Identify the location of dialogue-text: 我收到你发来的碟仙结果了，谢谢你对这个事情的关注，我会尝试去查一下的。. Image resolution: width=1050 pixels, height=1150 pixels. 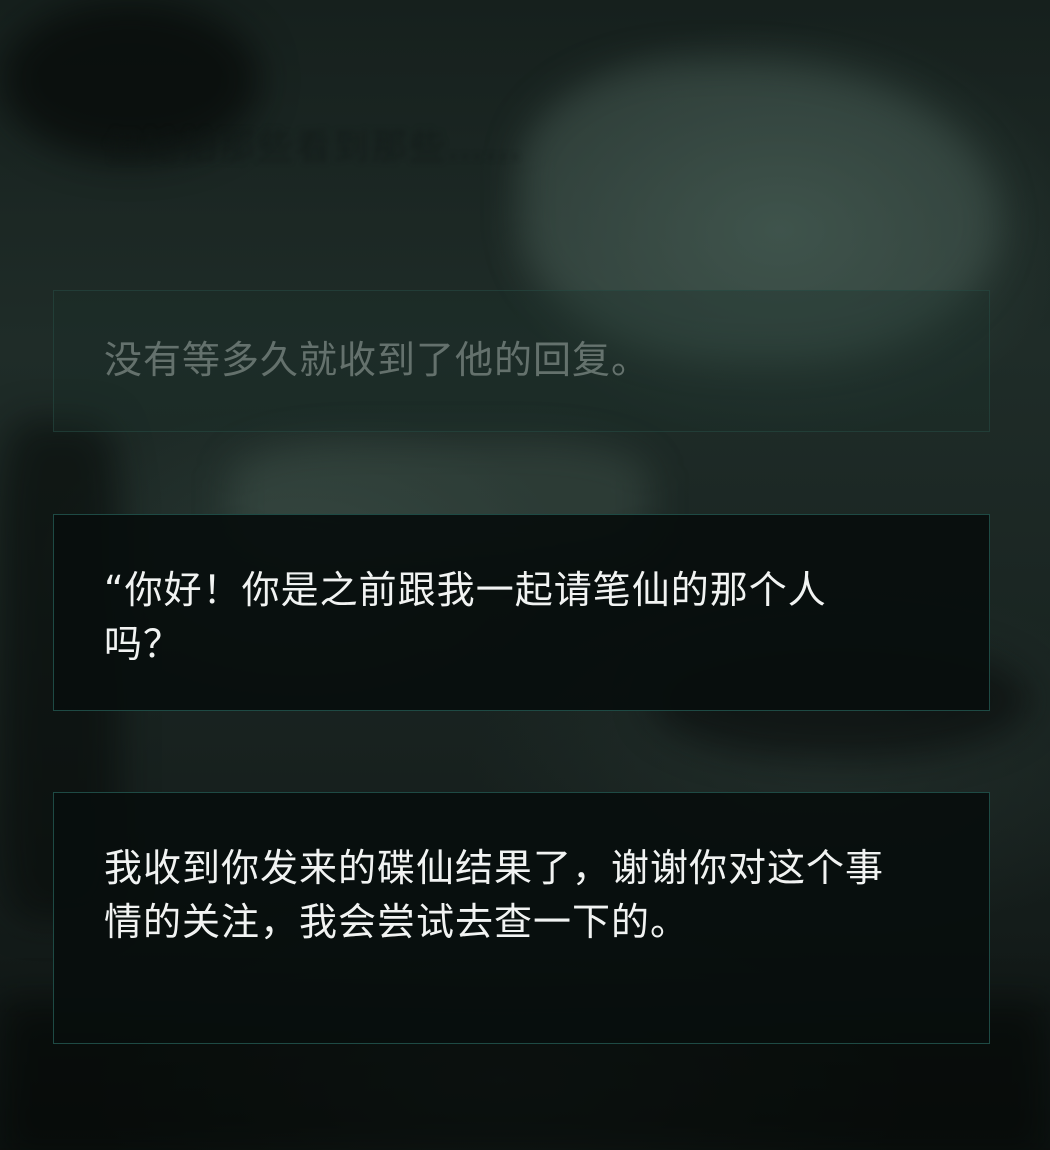
(494, 895).